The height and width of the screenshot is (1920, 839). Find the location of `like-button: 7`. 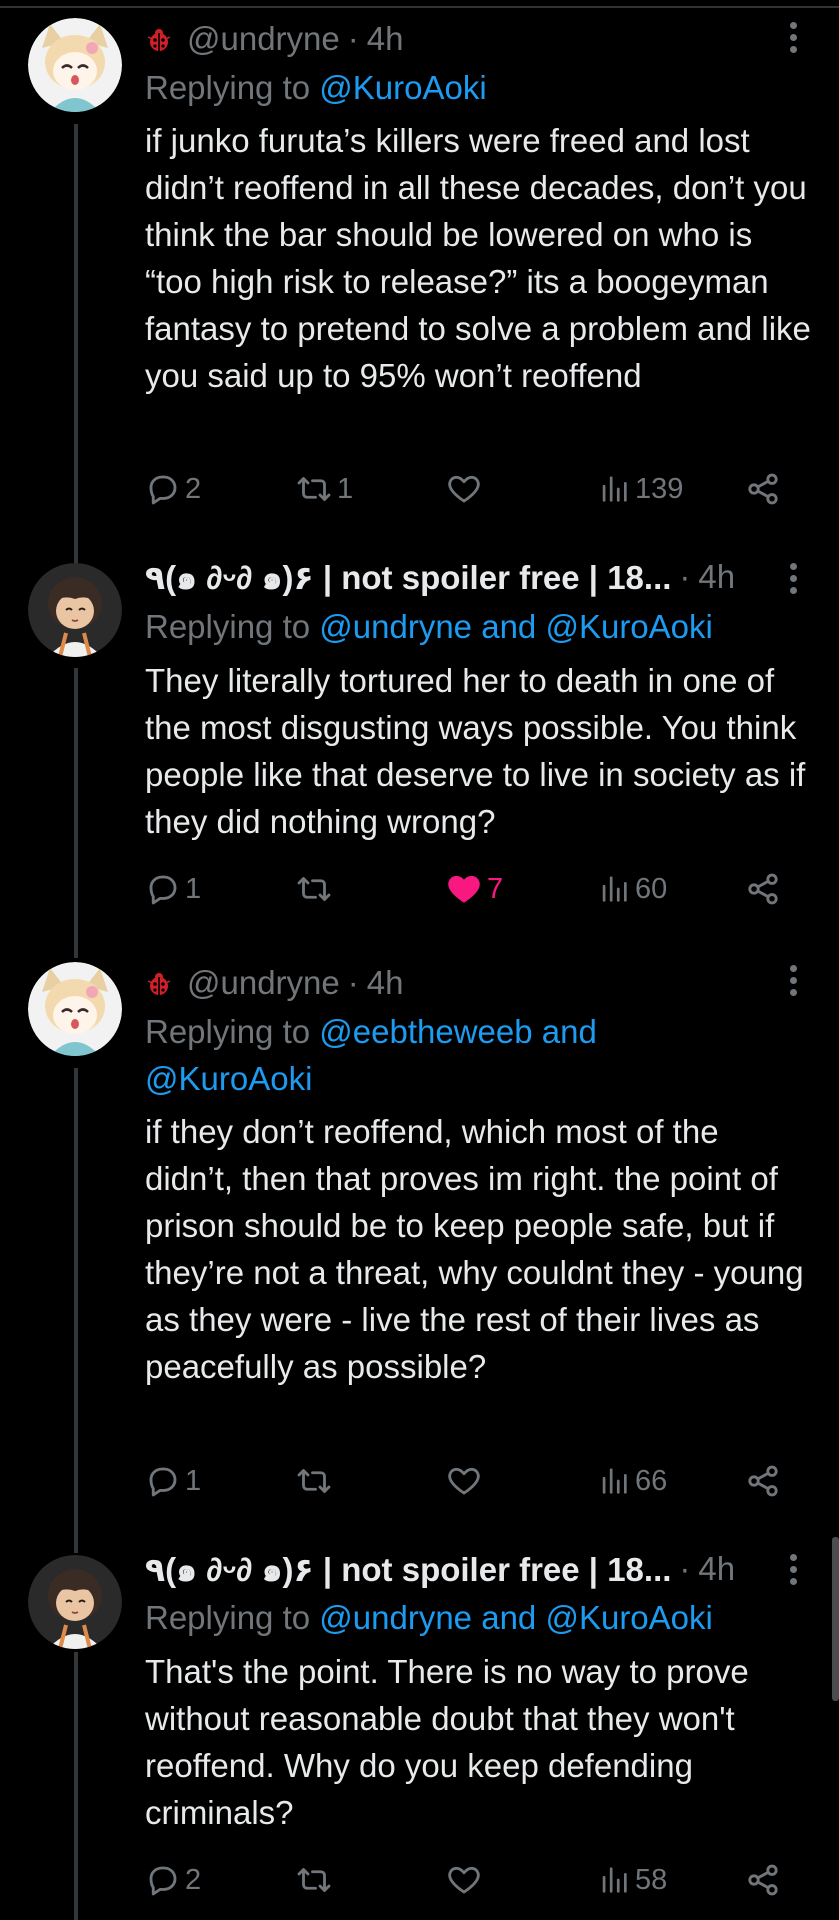

like-button: 7 is located at coordinates (474, 889).